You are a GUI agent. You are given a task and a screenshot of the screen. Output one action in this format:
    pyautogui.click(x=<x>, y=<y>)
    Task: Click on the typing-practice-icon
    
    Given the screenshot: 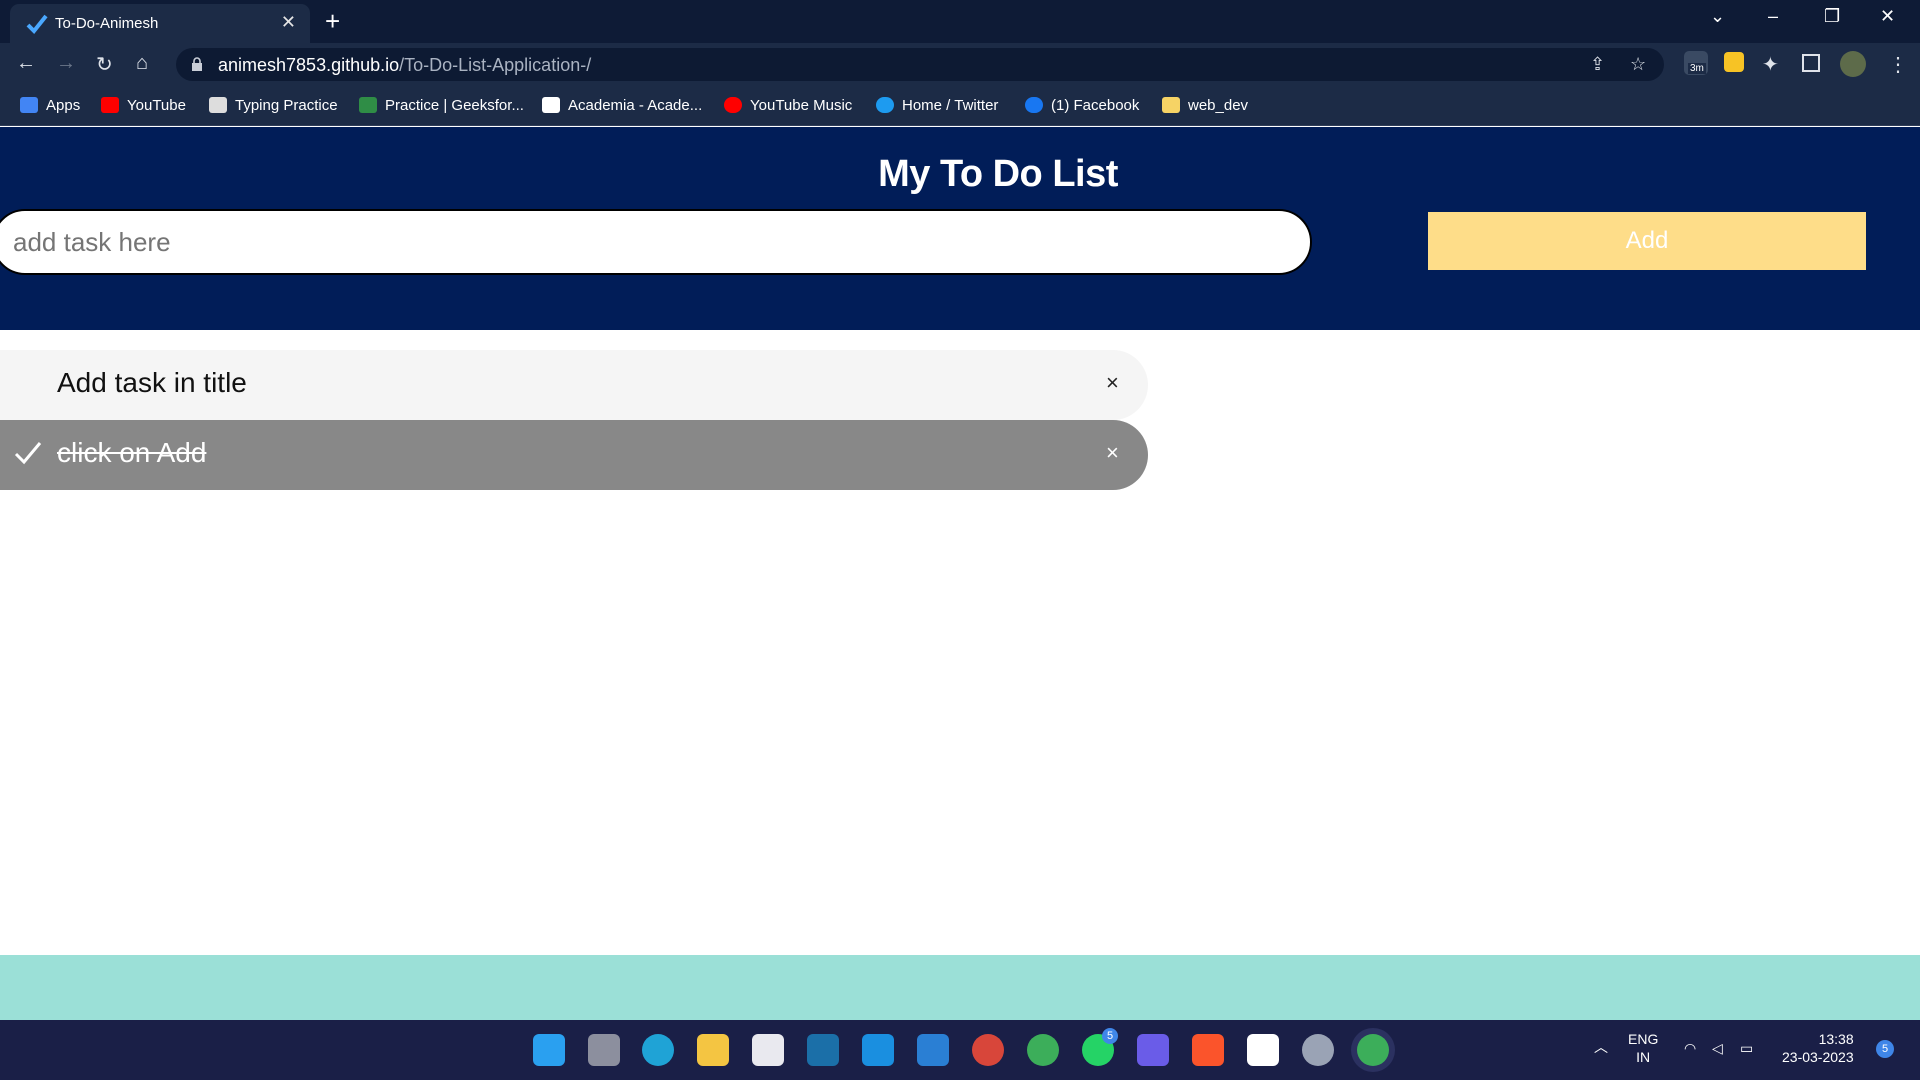 What is the action you would take?
    pyautogui.click(x=218, y=105)
    